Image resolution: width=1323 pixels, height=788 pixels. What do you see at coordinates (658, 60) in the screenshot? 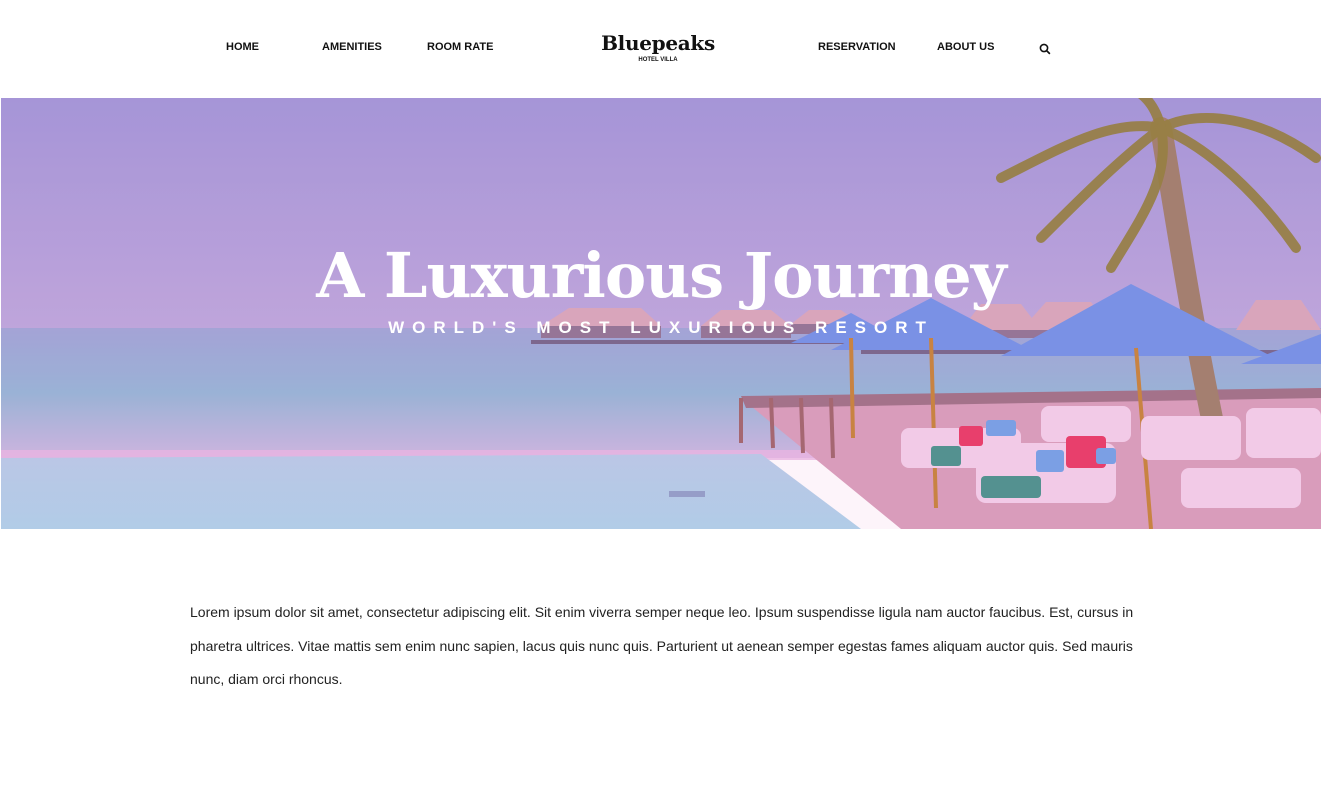
I see `logo-subtitle: HOTEL VILLA` at bounding box center [658, 60].